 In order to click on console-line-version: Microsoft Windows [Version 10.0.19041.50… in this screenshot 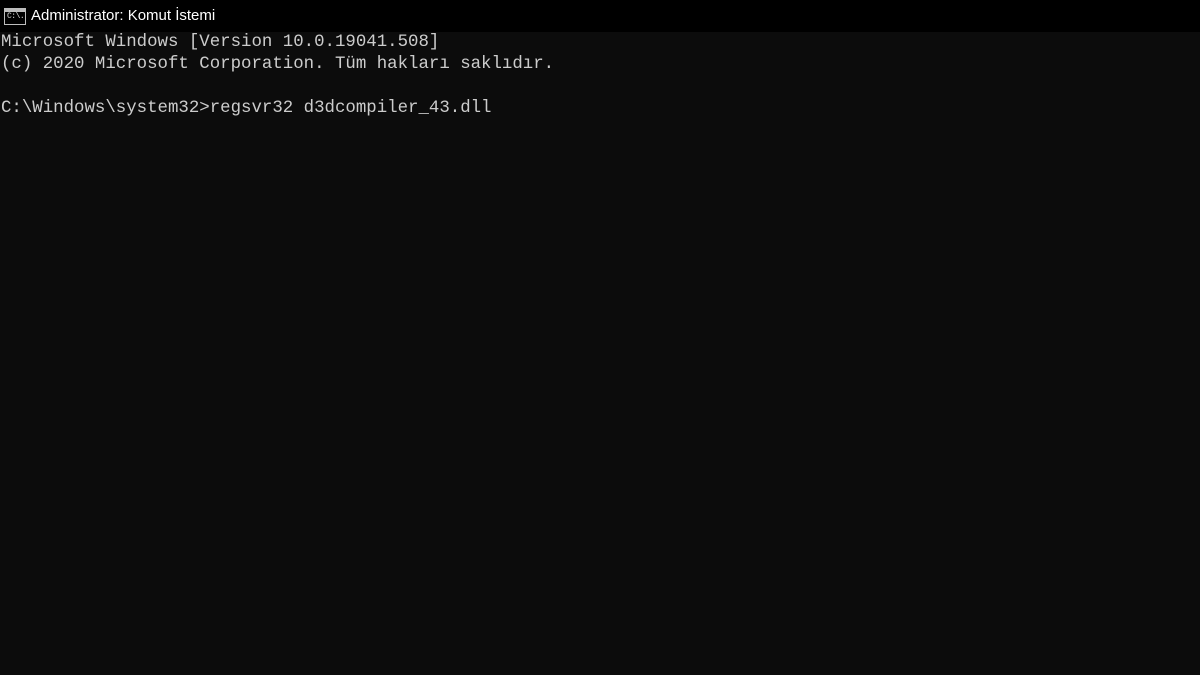, I will do `click(220, 42)`.